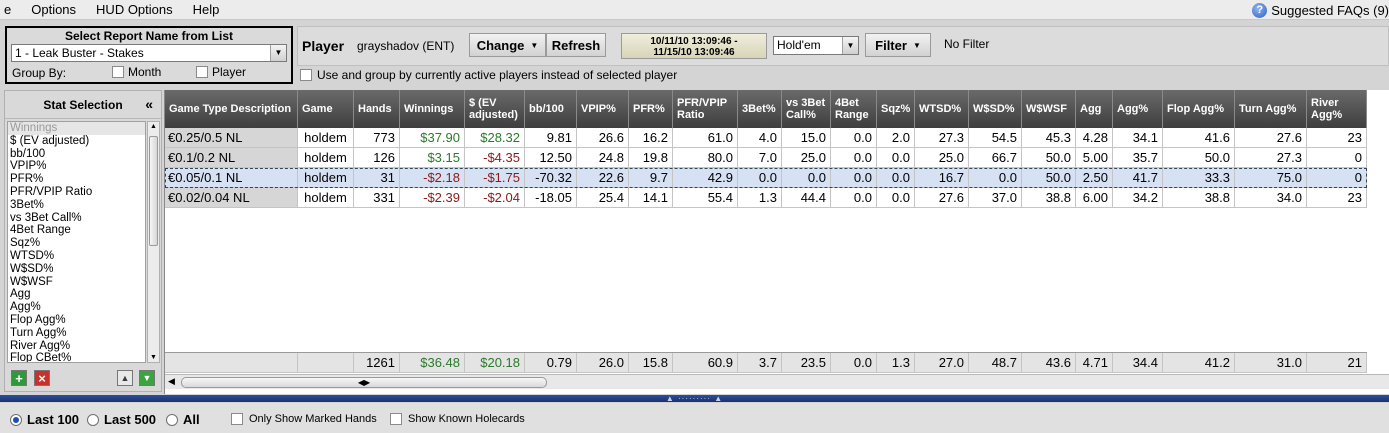 Image resolution: width=1389 pixels, height=433 pixels. I want to click on table-cell: 34.2, so click(1138, 198).